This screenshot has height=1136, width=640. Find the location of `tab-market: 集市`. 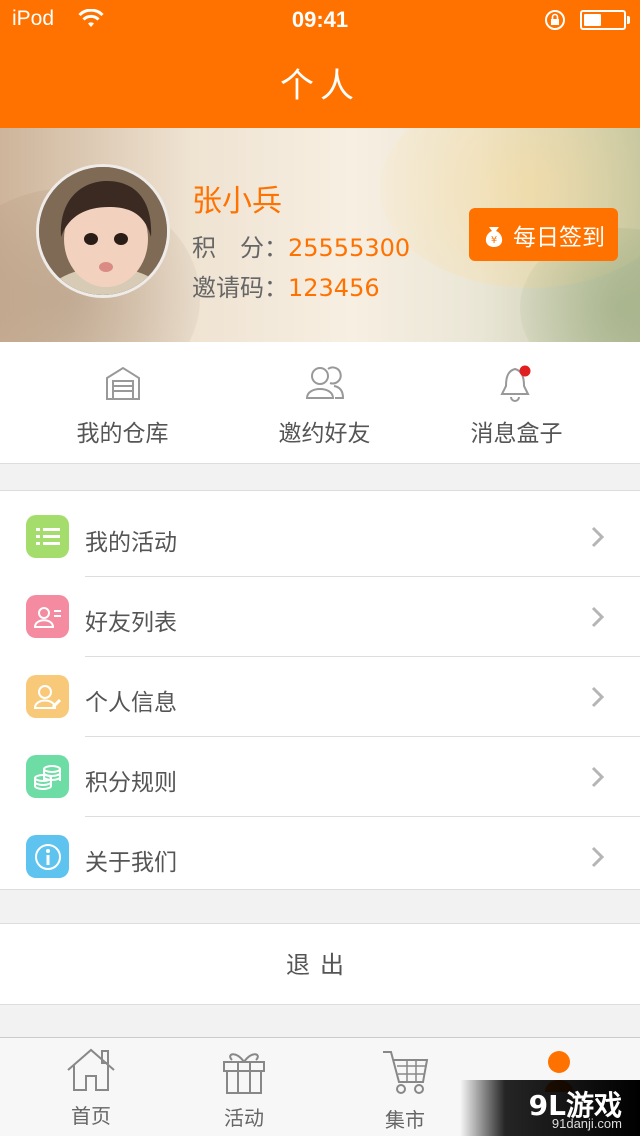

tab-market: 集市 is located at coordinates (405, 1087).